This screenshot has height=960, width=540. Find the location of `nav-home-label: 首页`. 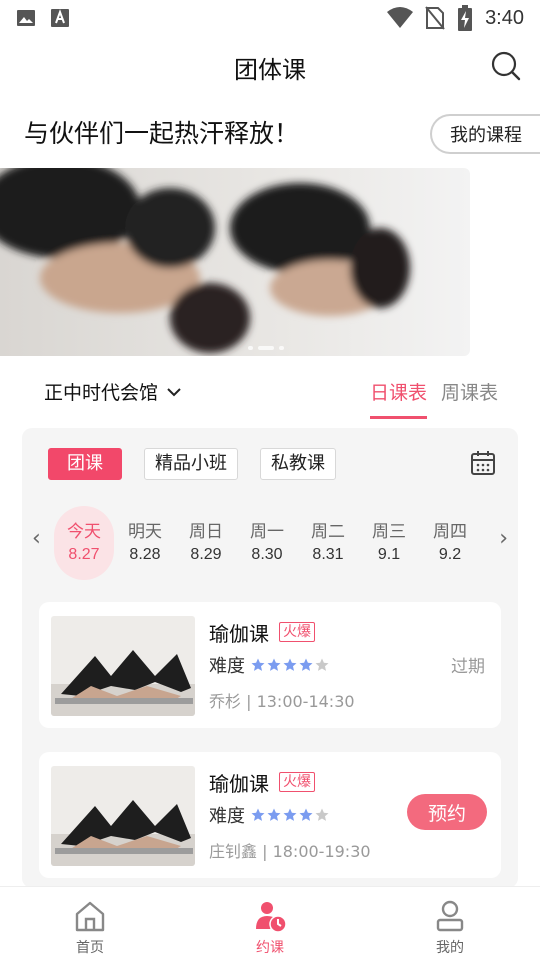

nav-home-label: 首页 is located at coordinates (90, 948).